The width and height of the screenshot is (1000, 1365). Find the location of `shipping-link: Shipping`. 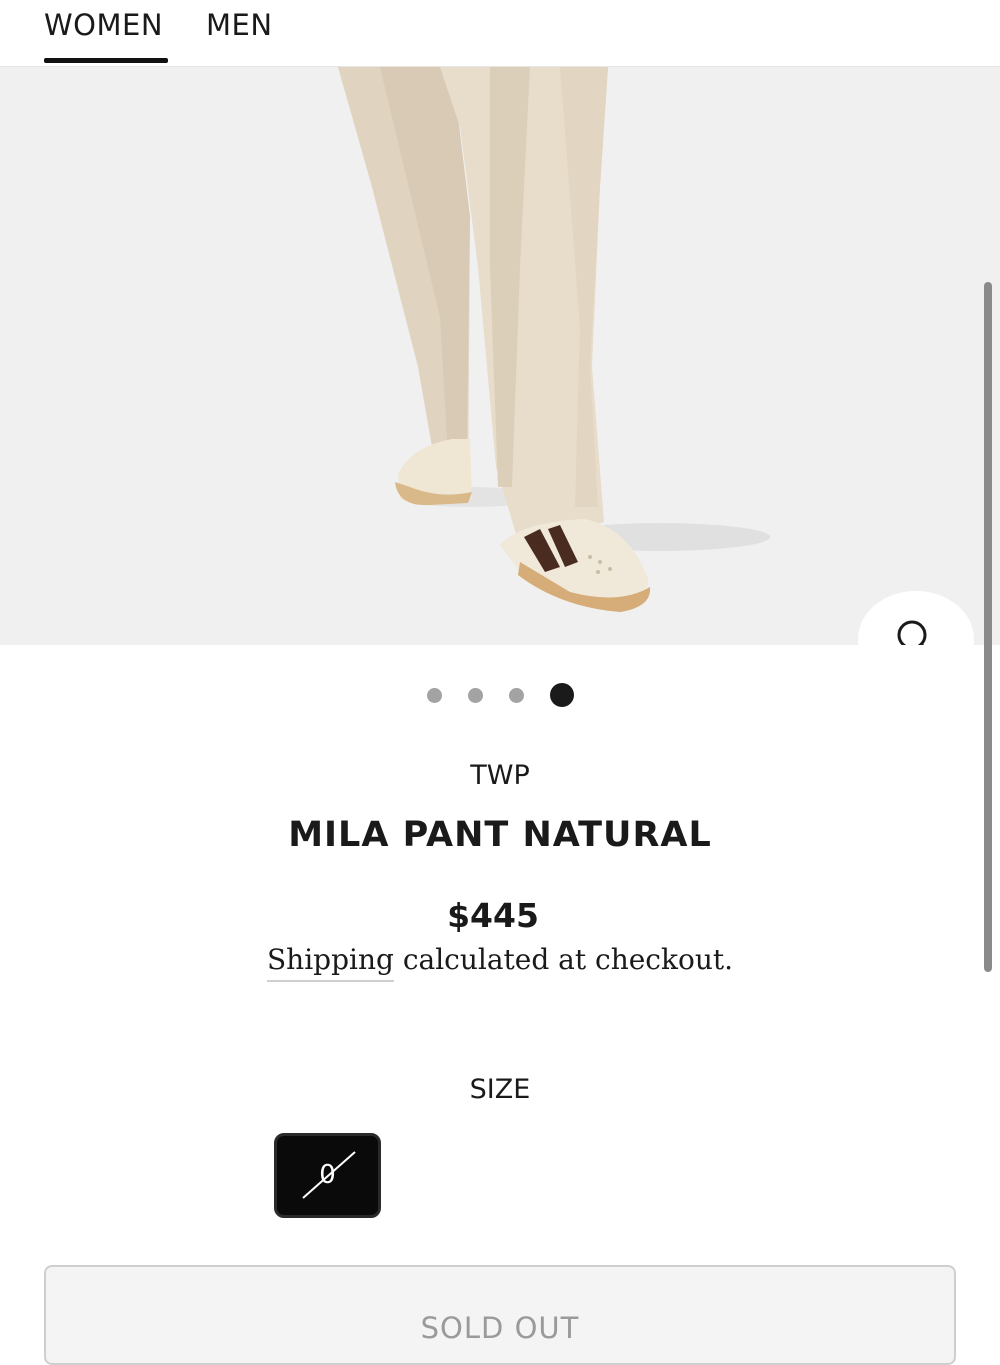

shipping-link: Shipping is located at coordinates (330, 962).